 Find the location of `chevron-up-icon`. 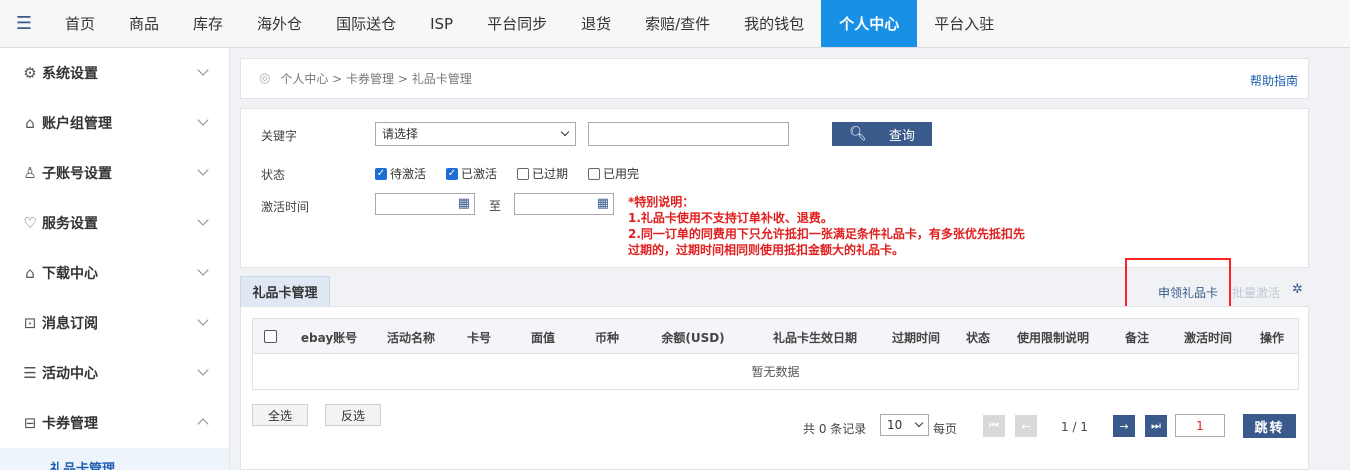

chevron-up-icon is located at coordinates (203, 424).